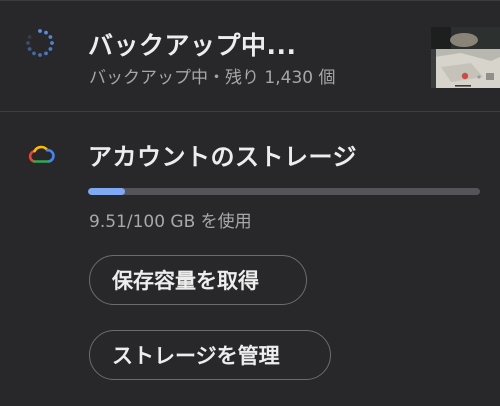  I want to click on cloud-icon, so click(41, 154).